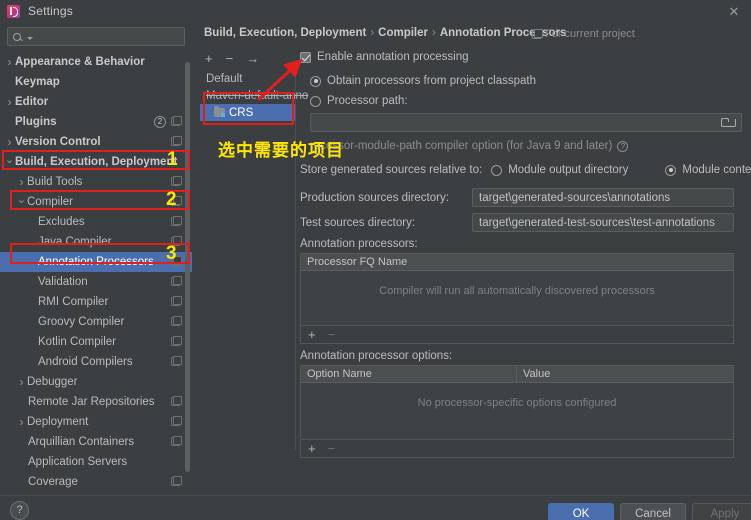 This screenshot has width=751, height=520. What do you see at coordinates (517, 448) in the screenshot?
I see `processor-options-table-footer: + −` at bounding box center [517, 448].